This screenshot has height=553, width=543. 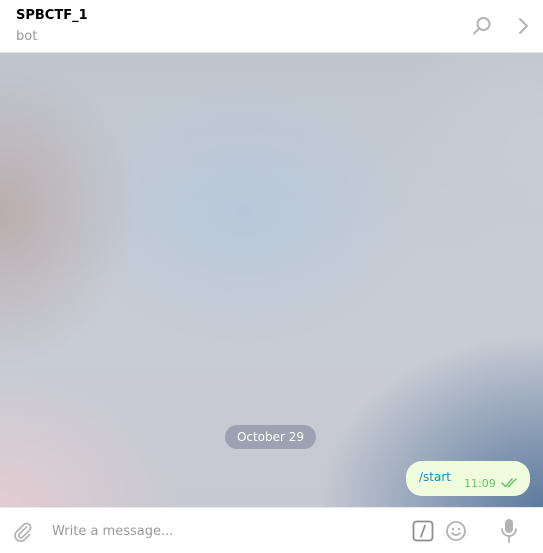 I want to click on chat-status: bot, so click(x=27, y=36).